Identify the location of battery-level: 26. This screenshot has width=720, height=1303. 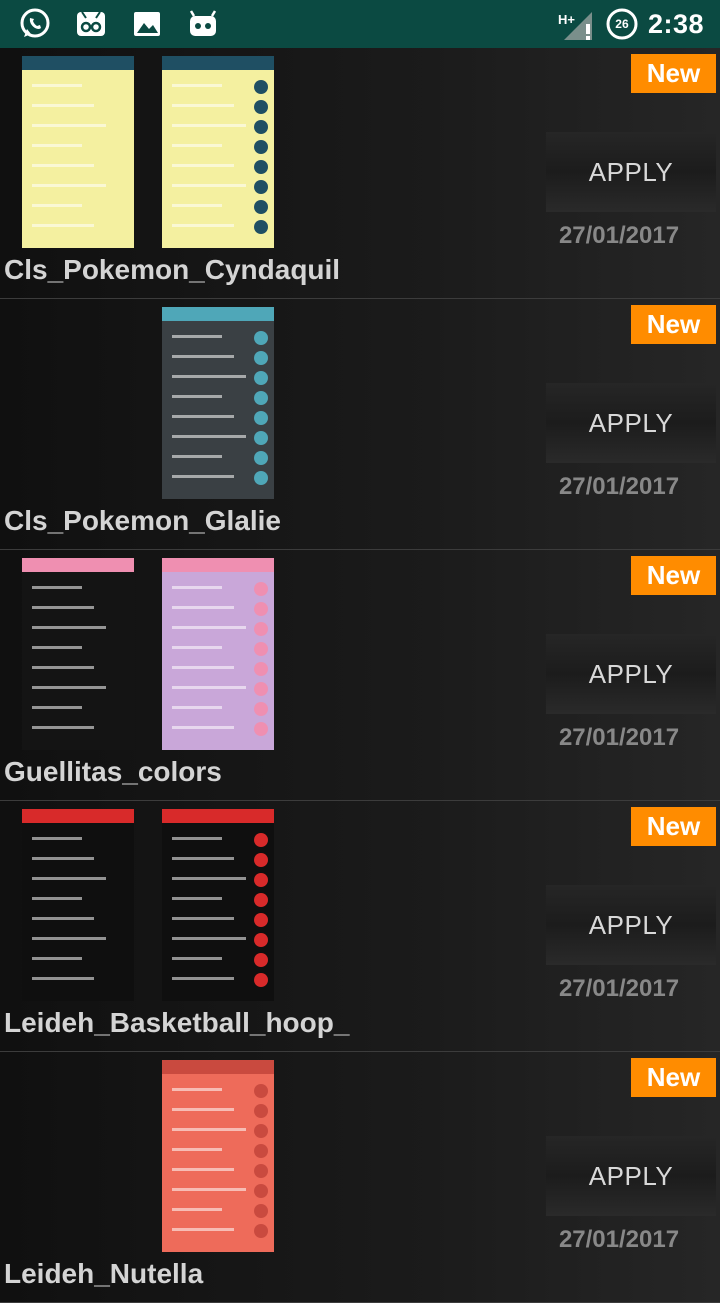
(622, 24).